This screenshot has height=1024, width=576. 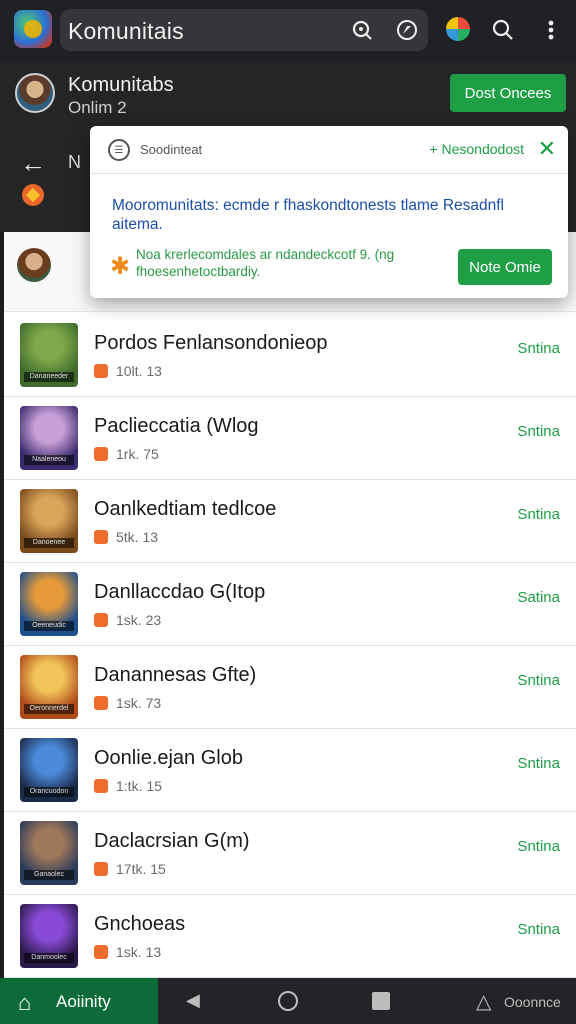 I want to click on online-status: Onlim 2, so click(x=97, y=107).